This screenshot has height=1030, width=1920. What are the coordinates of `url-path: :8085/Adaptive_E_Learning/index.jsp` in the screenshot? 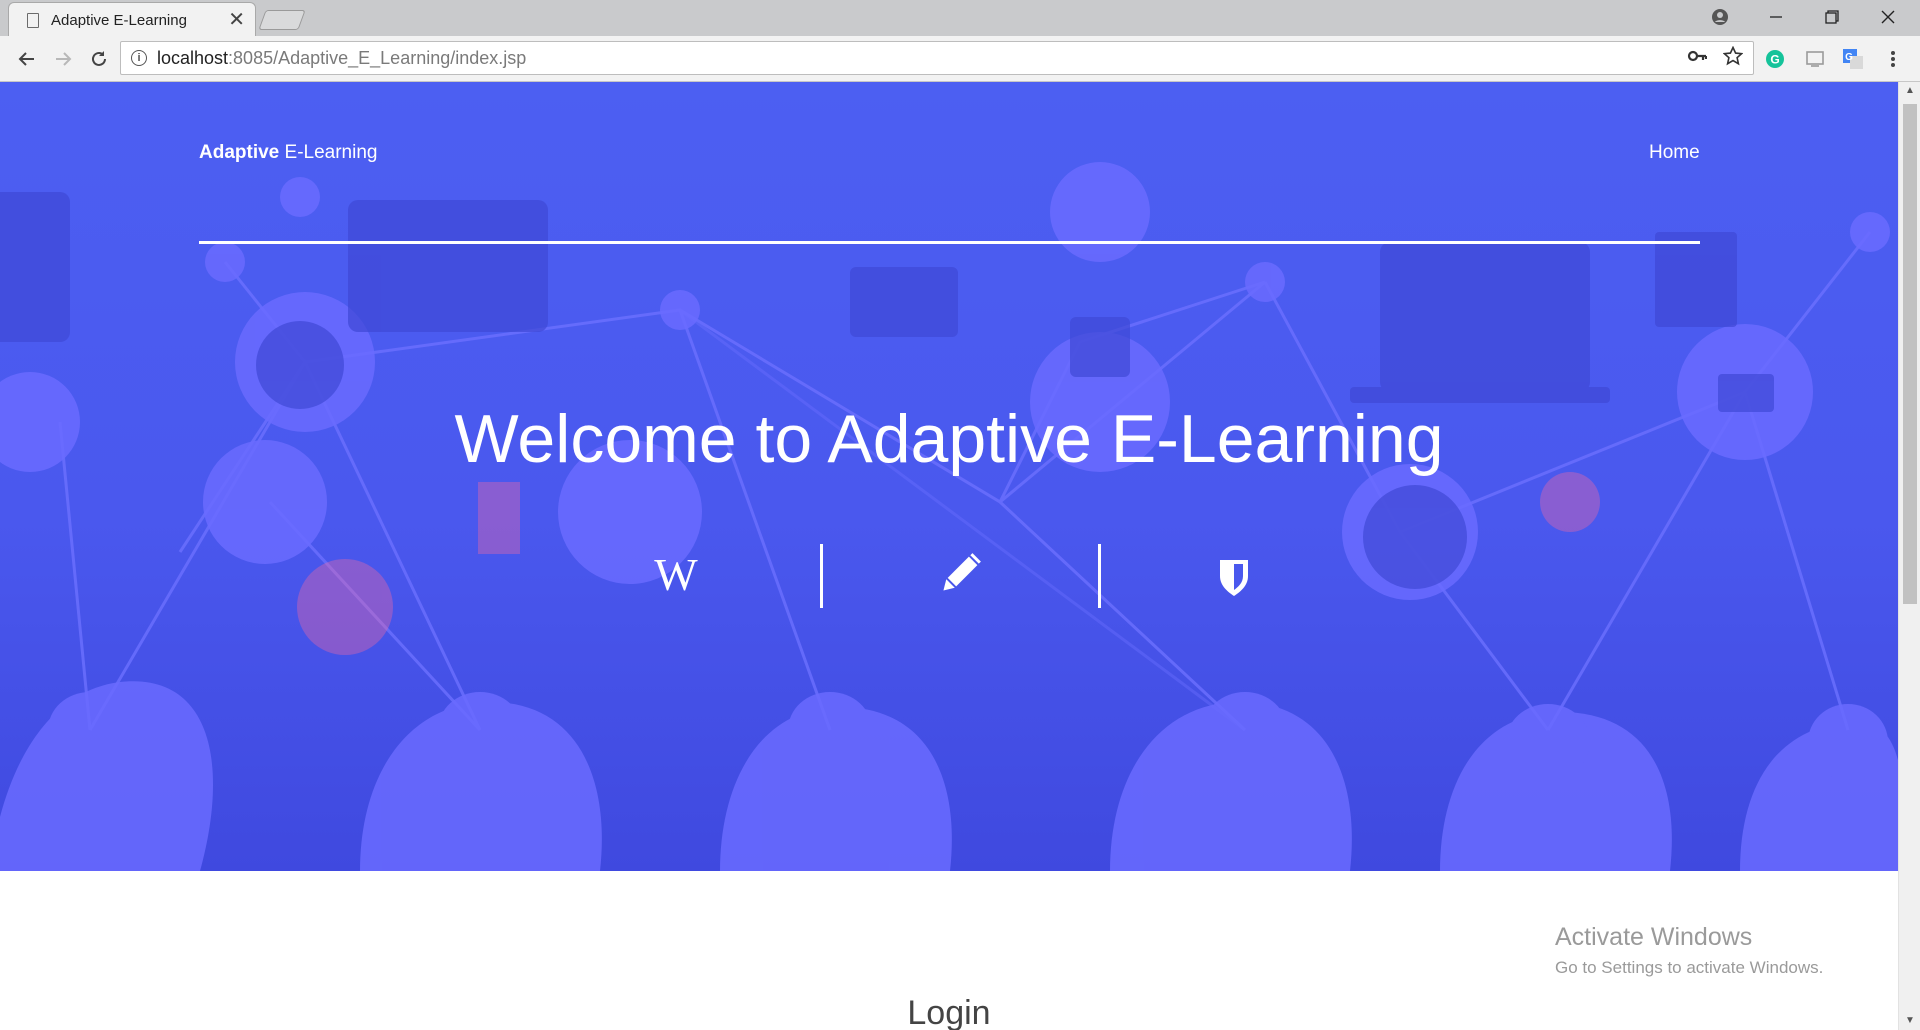 It's located at (377, 57).